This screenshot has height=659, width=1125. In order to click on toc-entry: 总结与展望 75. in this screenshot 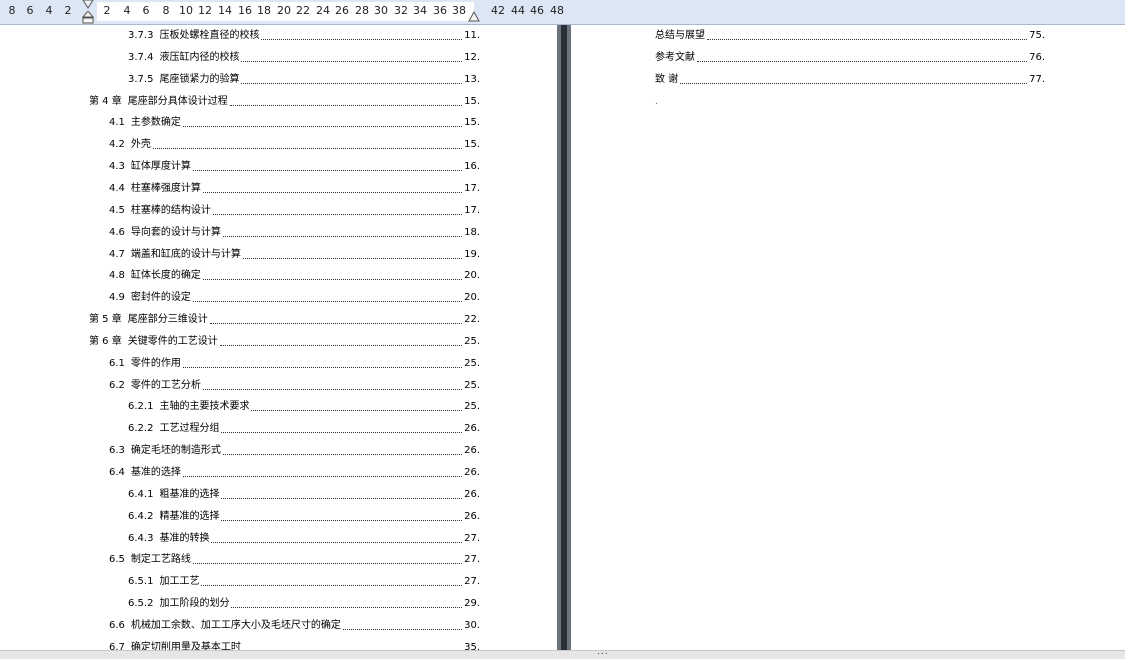, I will do `click(850, 36)`.